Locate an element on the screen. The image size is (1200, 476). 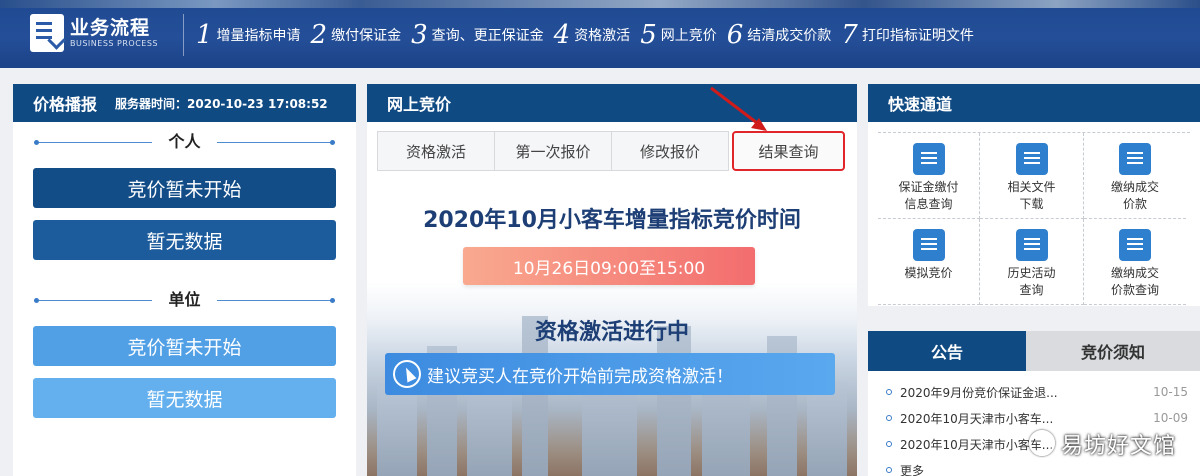
section-label: 个人 is located at coordinates (184, 141).